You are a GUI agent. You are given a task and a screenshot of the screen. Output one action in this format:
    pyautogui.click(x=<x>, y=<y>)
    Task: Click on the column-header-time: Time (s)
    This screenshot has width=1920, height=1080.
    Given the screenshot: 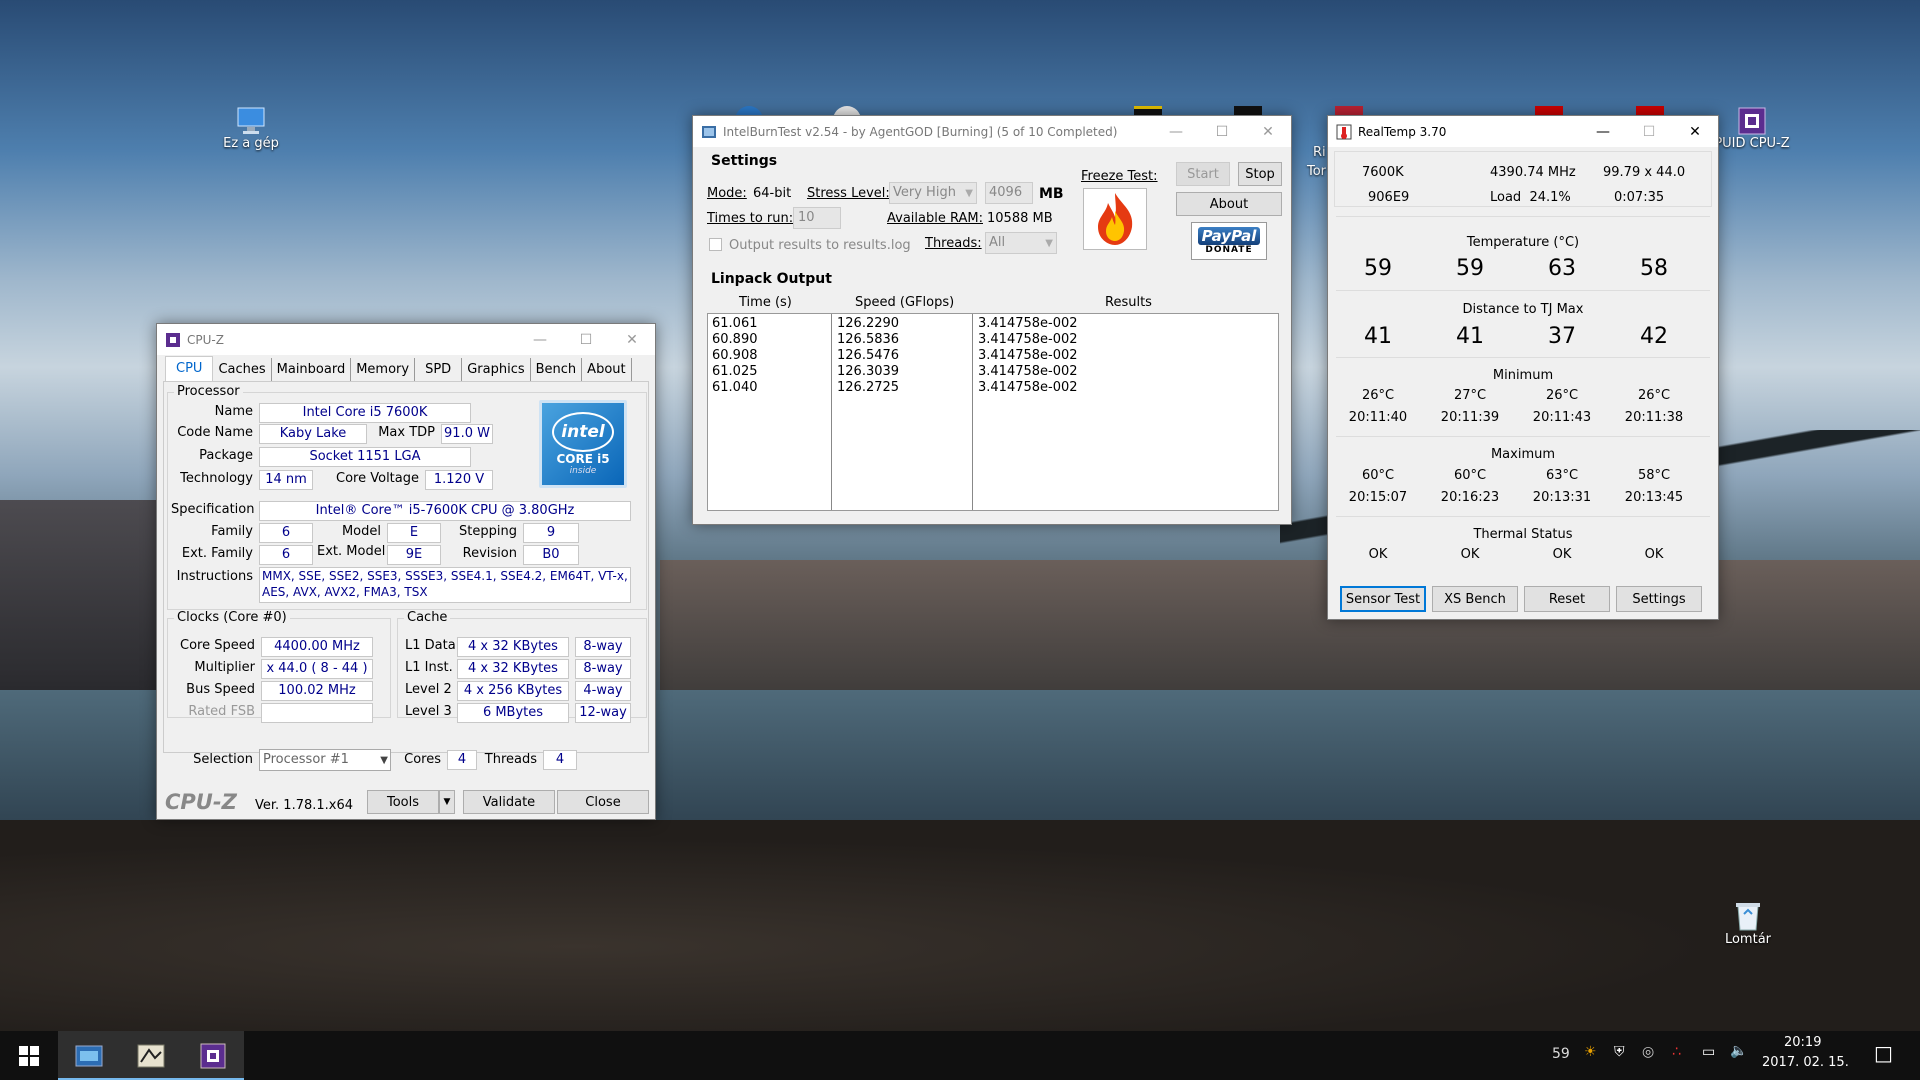 What is the action you would take?
    pyautogui.click(x=765, y=302)
    